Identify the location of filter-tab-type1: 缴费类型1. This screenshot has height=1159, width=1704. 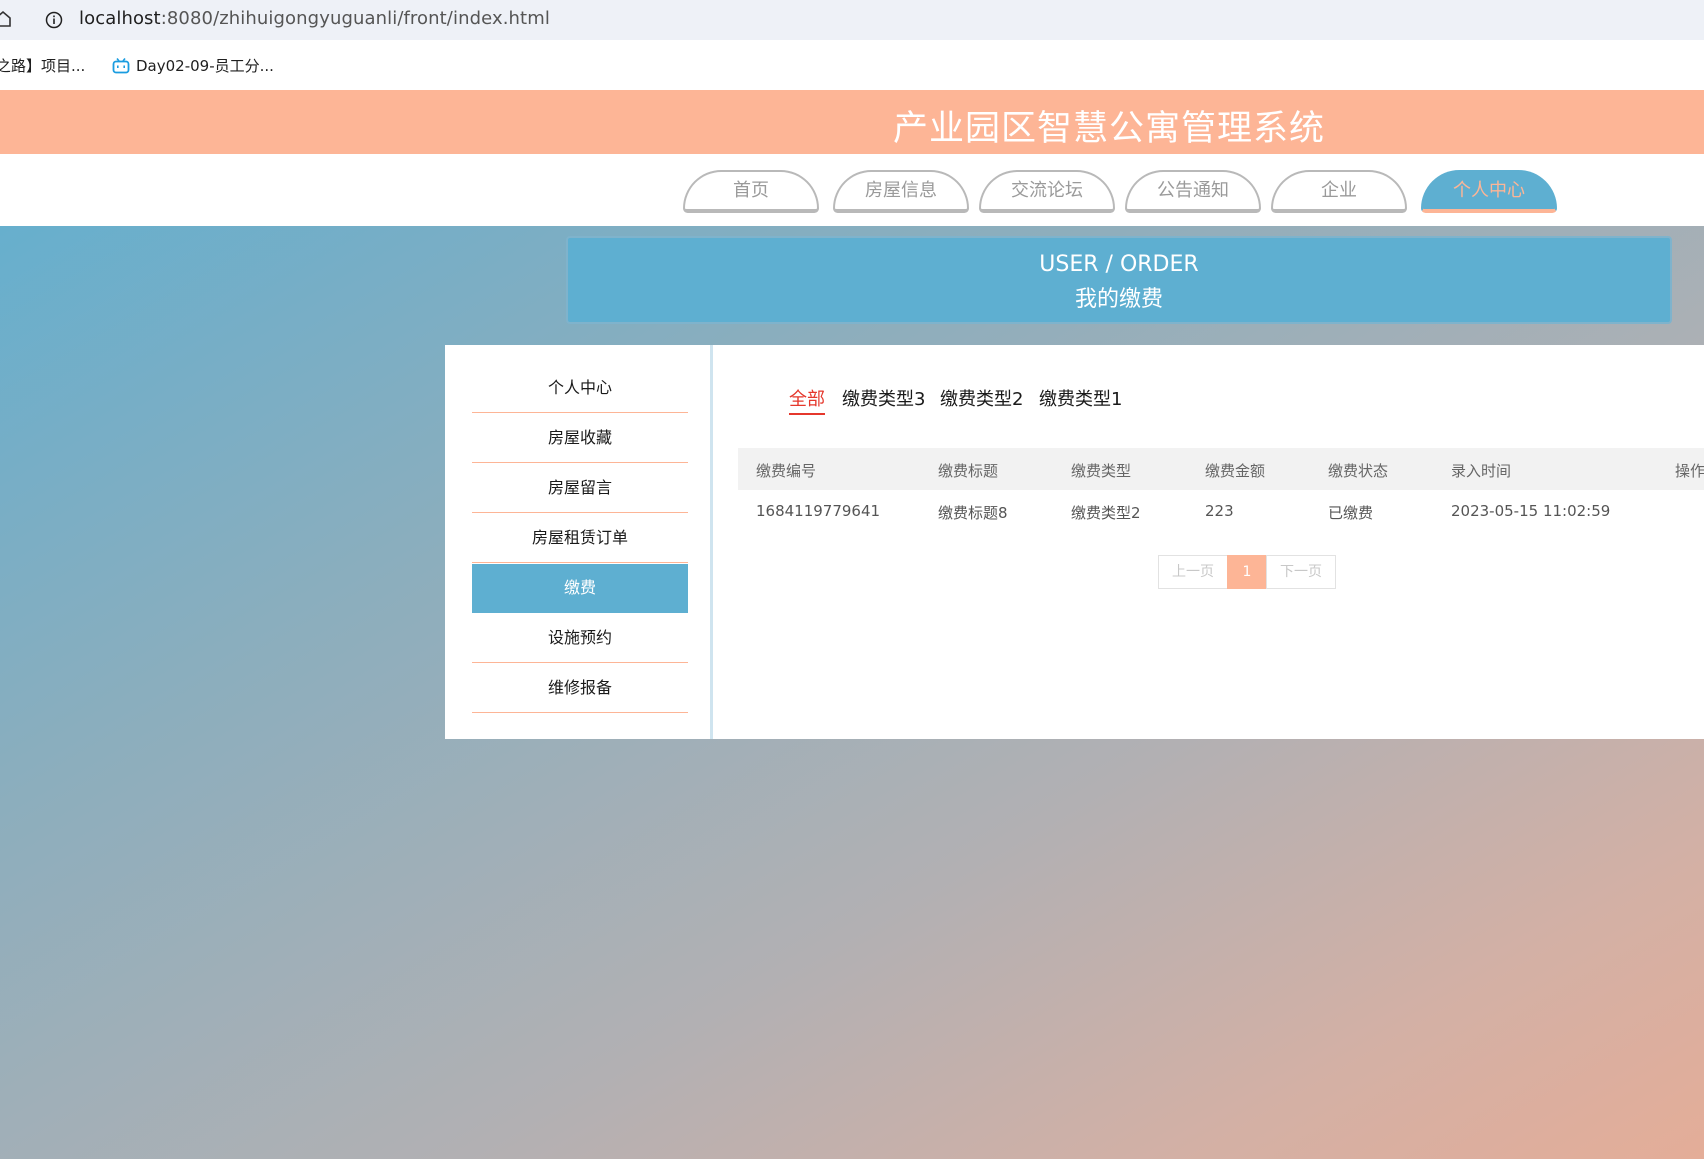
(1080, 399).